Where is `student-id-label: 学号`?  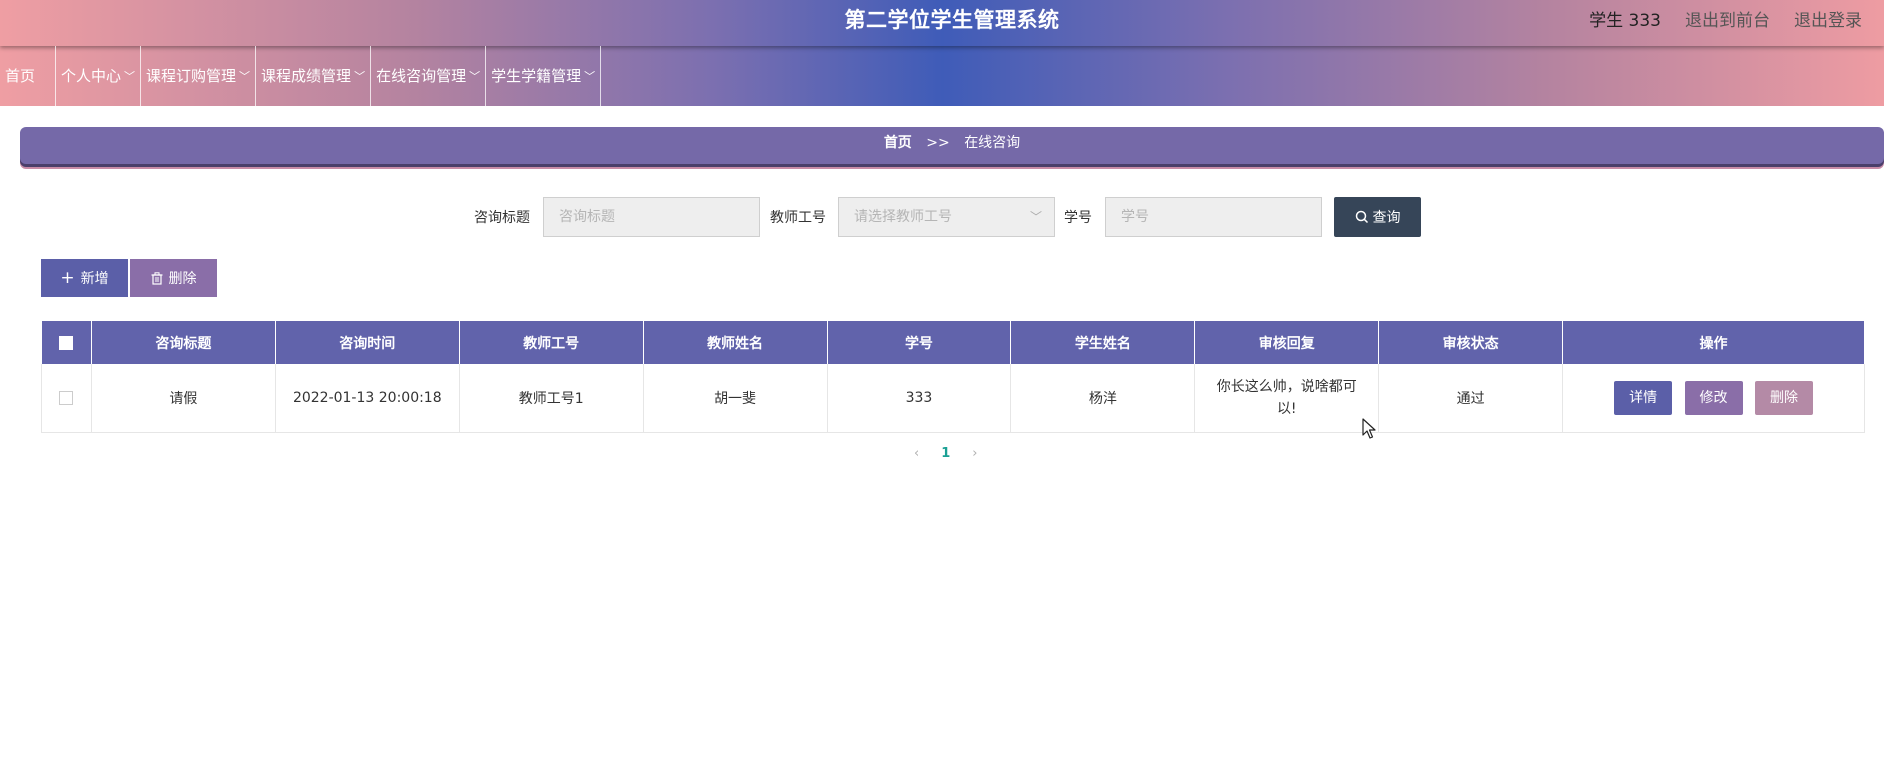
student-id-label: 学号 is located at coordinates (1078, 218).